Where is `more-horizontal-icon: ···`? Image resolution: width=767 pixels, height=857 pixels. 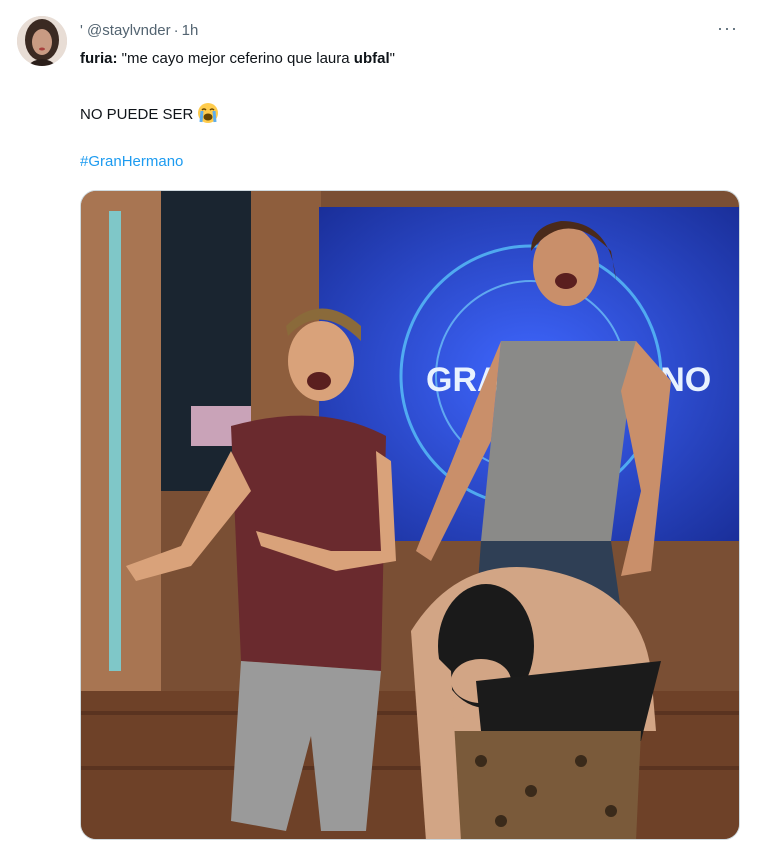 more-horizontal-icon: ··· is located at coordinates (727, 28).